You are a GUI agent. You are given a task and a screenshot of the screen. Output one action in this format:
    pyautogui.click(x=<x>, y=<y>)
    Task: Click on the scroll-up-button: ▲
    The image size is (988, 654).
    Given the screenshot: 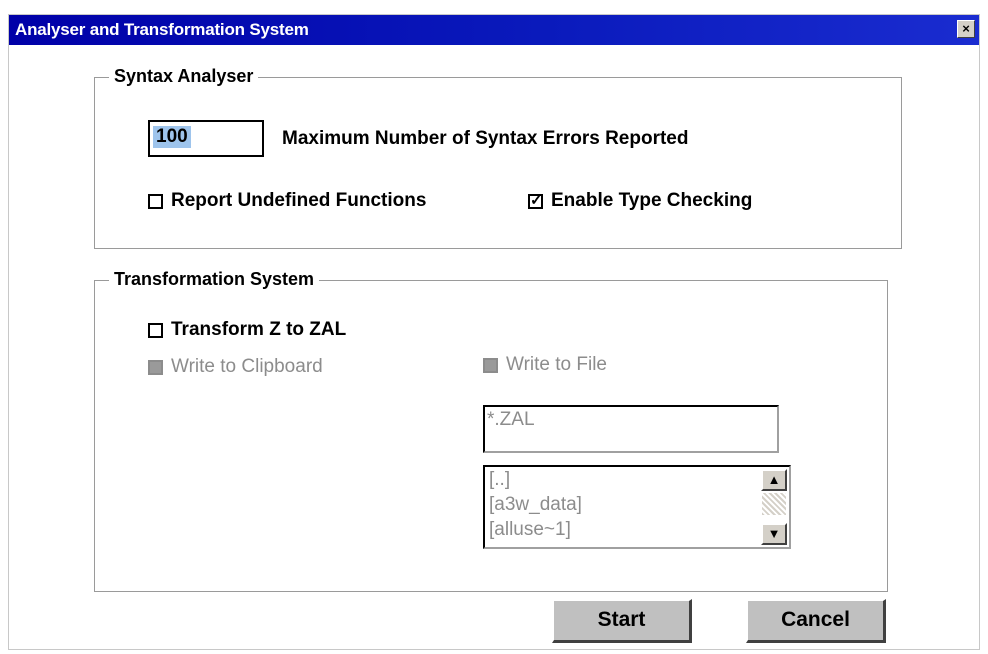 What is the action you would take?
    pyautogui.click(x=774, y=480)
    